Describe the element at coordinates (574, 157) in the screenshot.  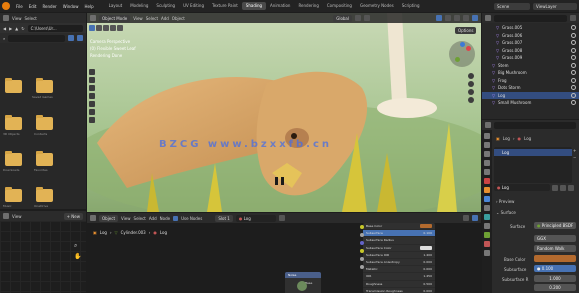
I see `remove-slot-icon: −` at that location.